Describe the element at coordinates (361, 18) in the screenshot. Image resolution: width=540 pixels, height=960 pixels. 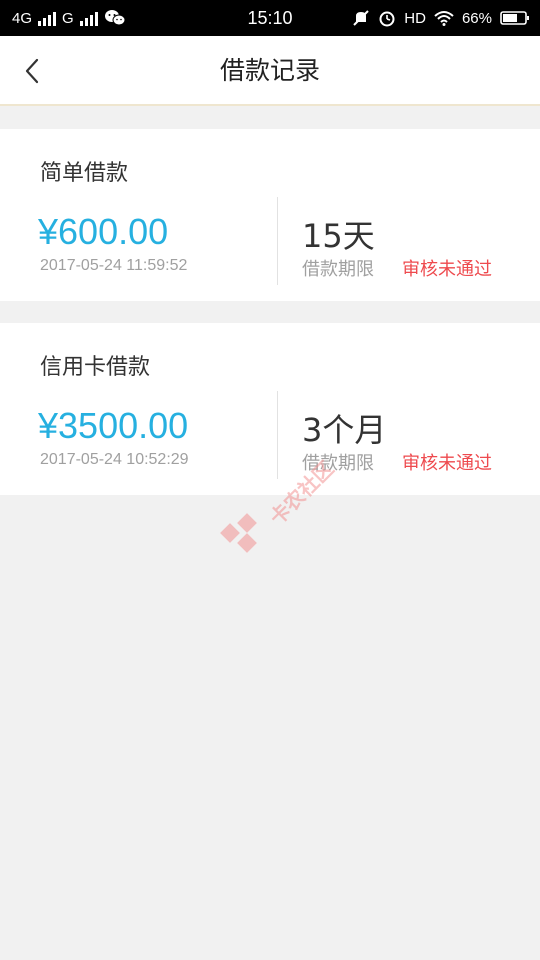
I see `mute-icon` at that location.